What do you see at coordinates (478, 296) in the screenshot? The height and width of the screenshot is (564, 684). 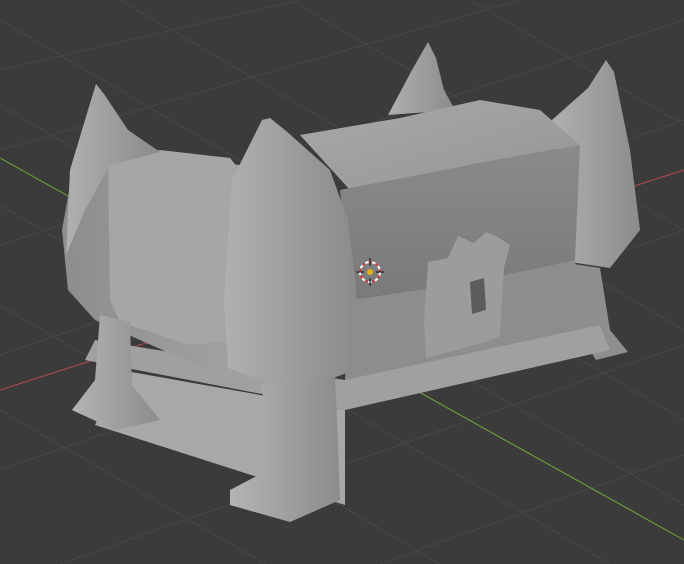 I see `chest-lock-keyhole` at bounding box center [478, 296].